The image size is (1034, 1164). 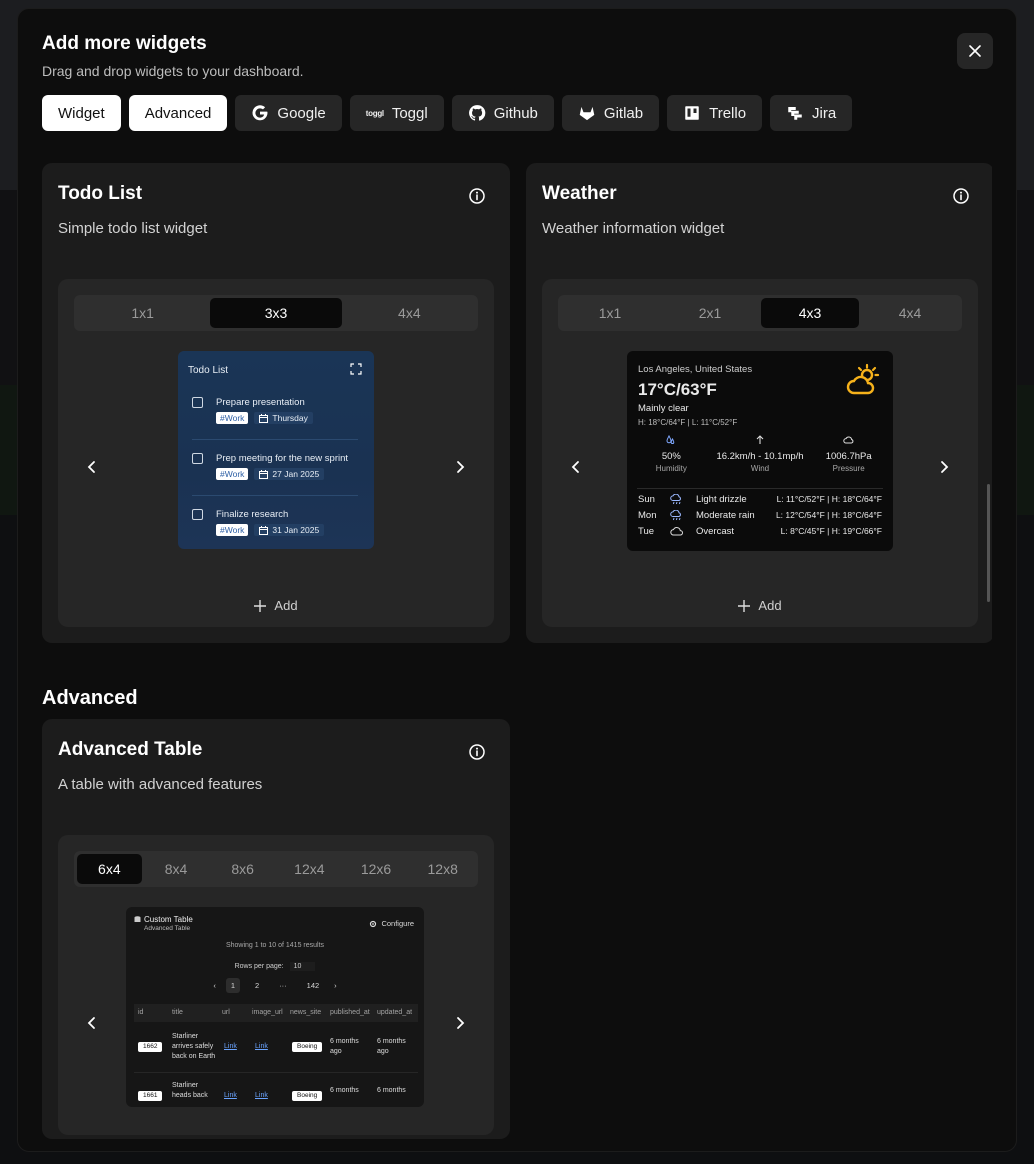 I want to click on tab-trello: Trello, so click(x=715, y=113).